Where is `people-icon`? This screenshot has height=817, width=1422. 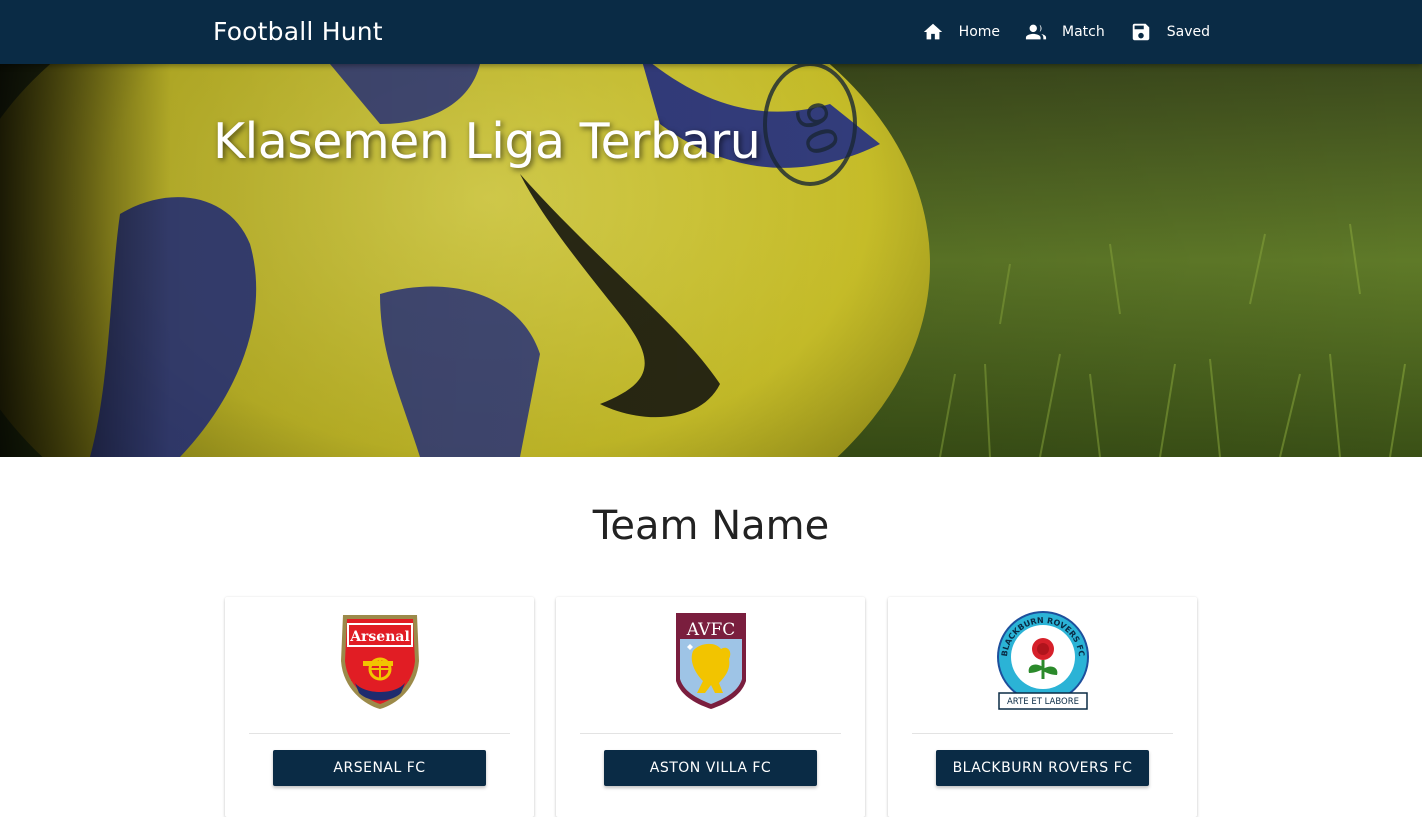 people-icon is located at coordinates (1036, 32).